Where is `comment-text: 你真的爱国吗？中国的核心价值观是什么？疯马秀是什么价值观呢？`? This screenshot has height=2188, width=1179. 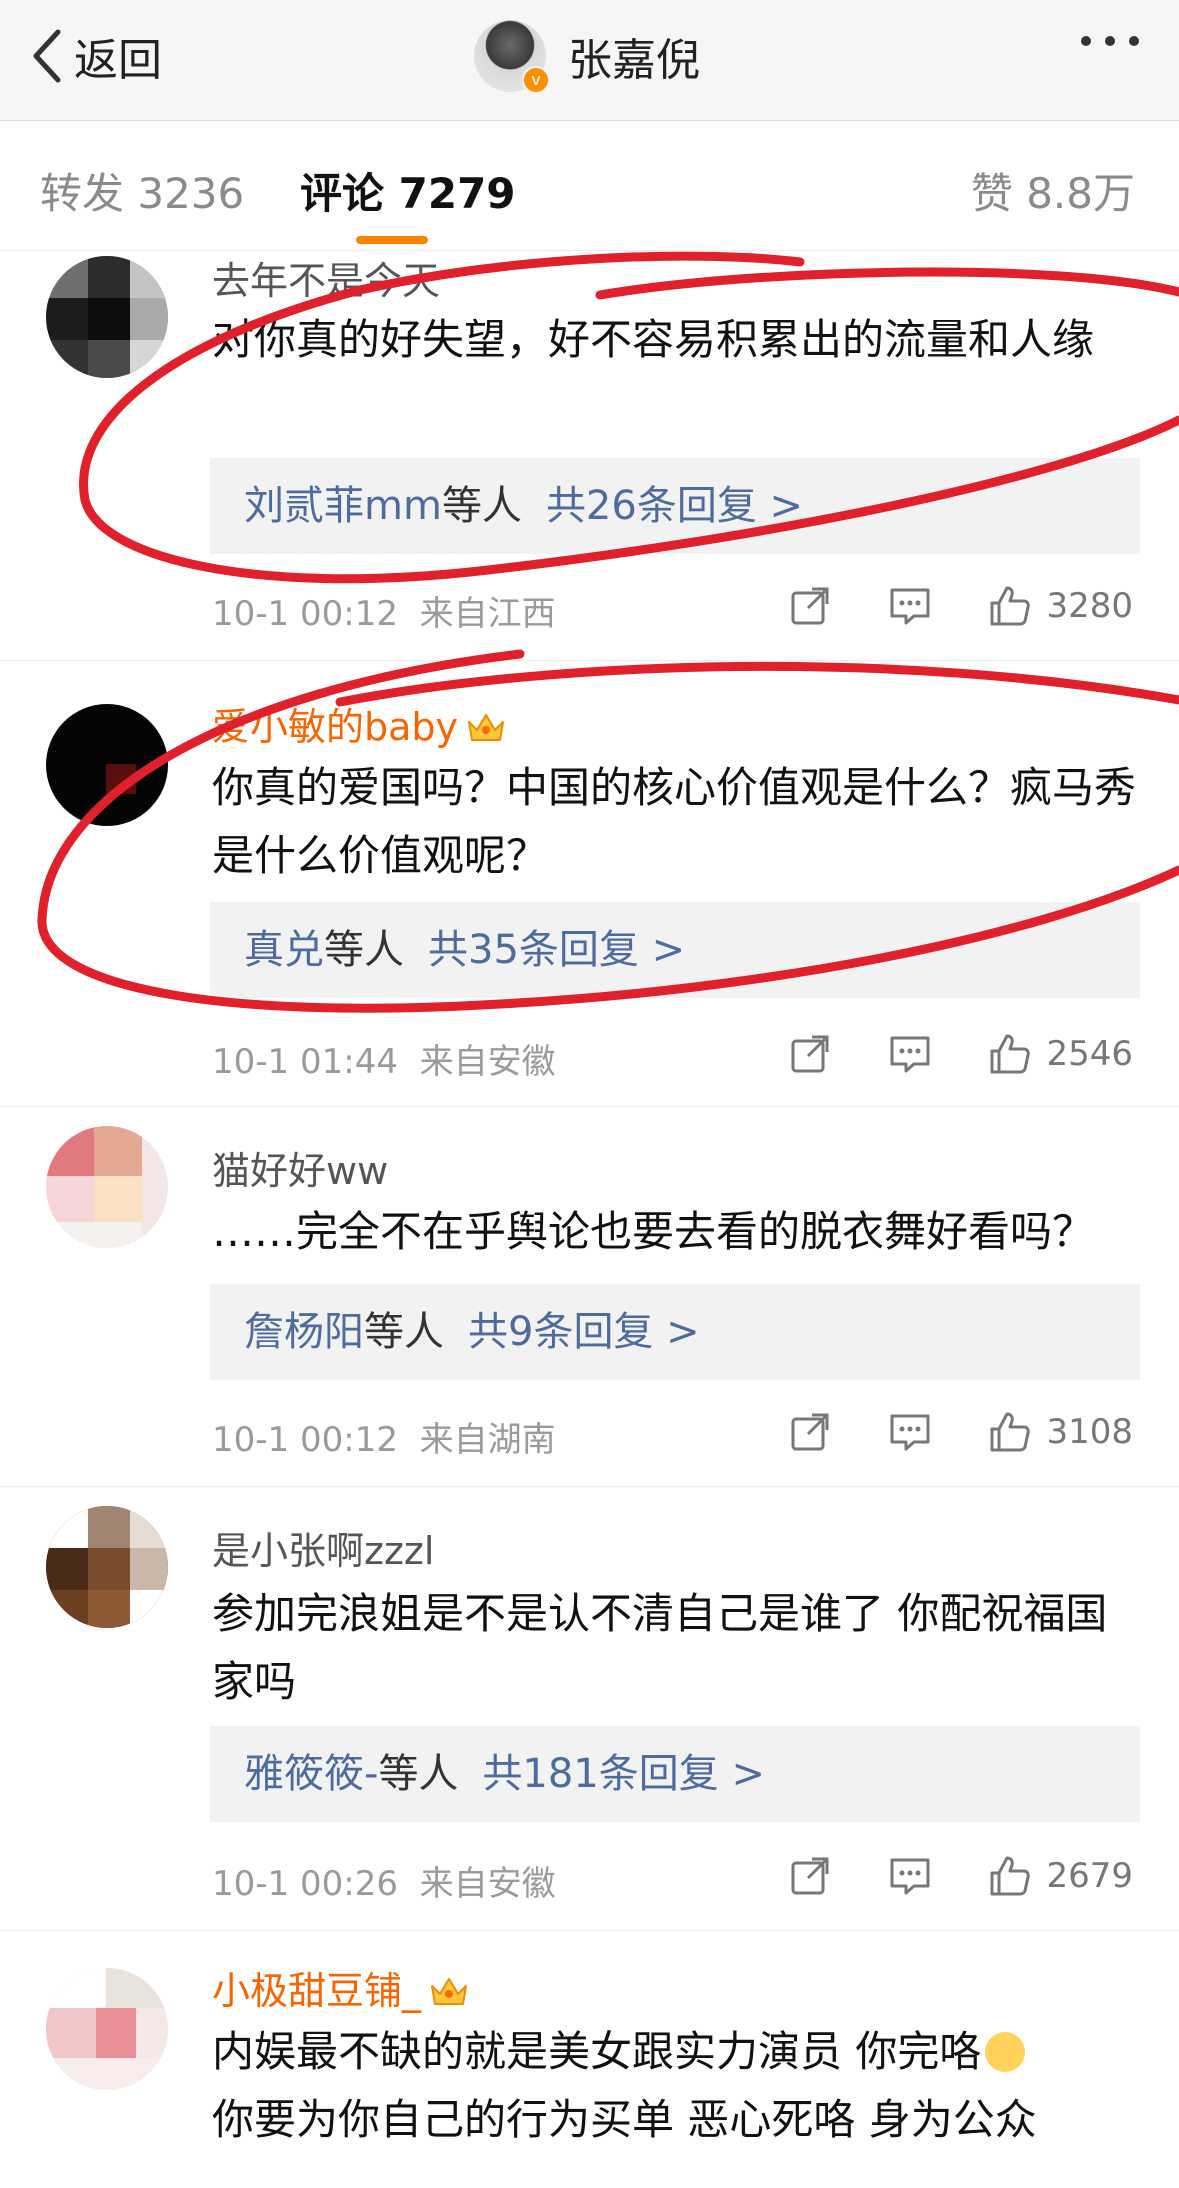 comment-text: 你真的爱国吗？中国的核心价值观是什么？疯马秀是什么价值观呢？ is located at coordinates (674, 821).